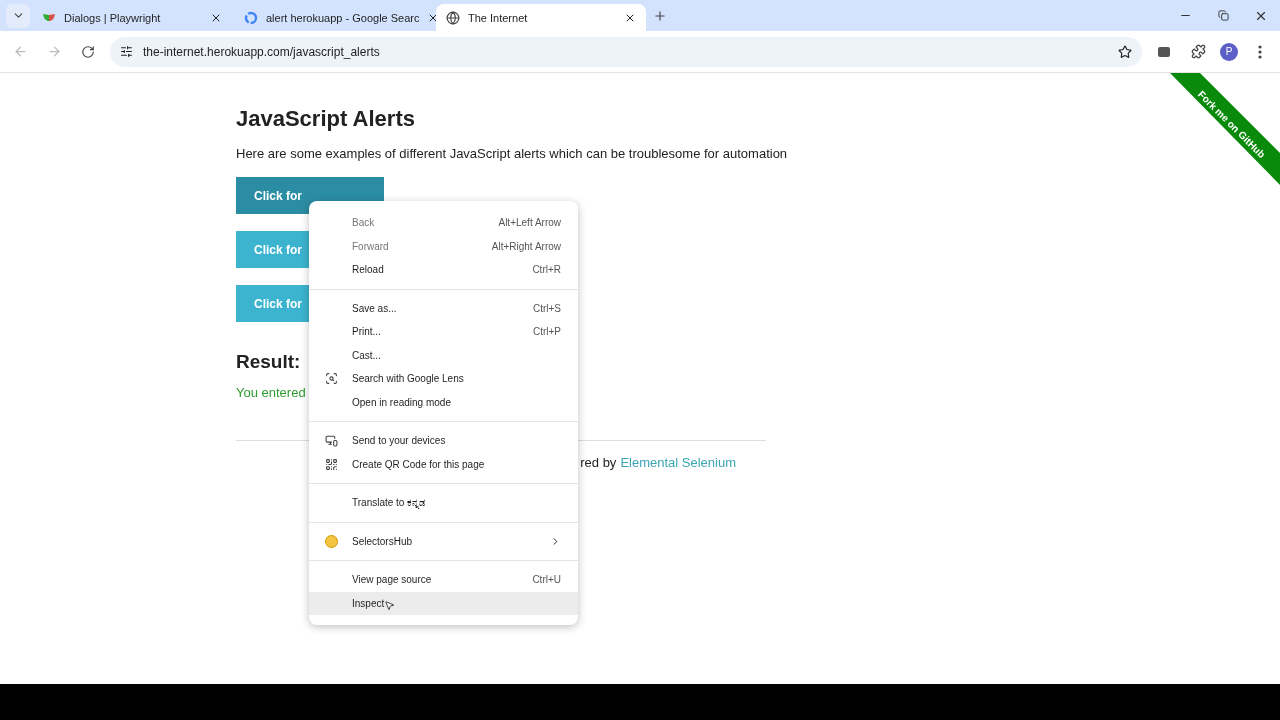 The height and width of the screenshot is (720, 1280). What do you see at coordinates (271, 392) in the screenshot?
I see `result-text: You entered` at bounding box center [271, 392].